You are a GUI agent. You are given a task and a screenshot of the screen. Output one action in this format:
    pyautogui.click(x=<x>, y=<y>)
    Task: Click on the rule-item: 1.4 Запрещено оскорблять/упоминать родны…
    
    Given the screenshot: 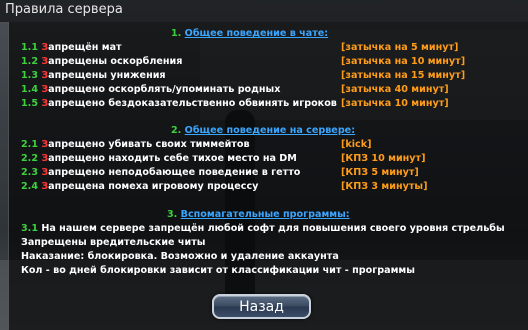 What is the action you would take?
    pyautogui.click(x=151, y=89)
    